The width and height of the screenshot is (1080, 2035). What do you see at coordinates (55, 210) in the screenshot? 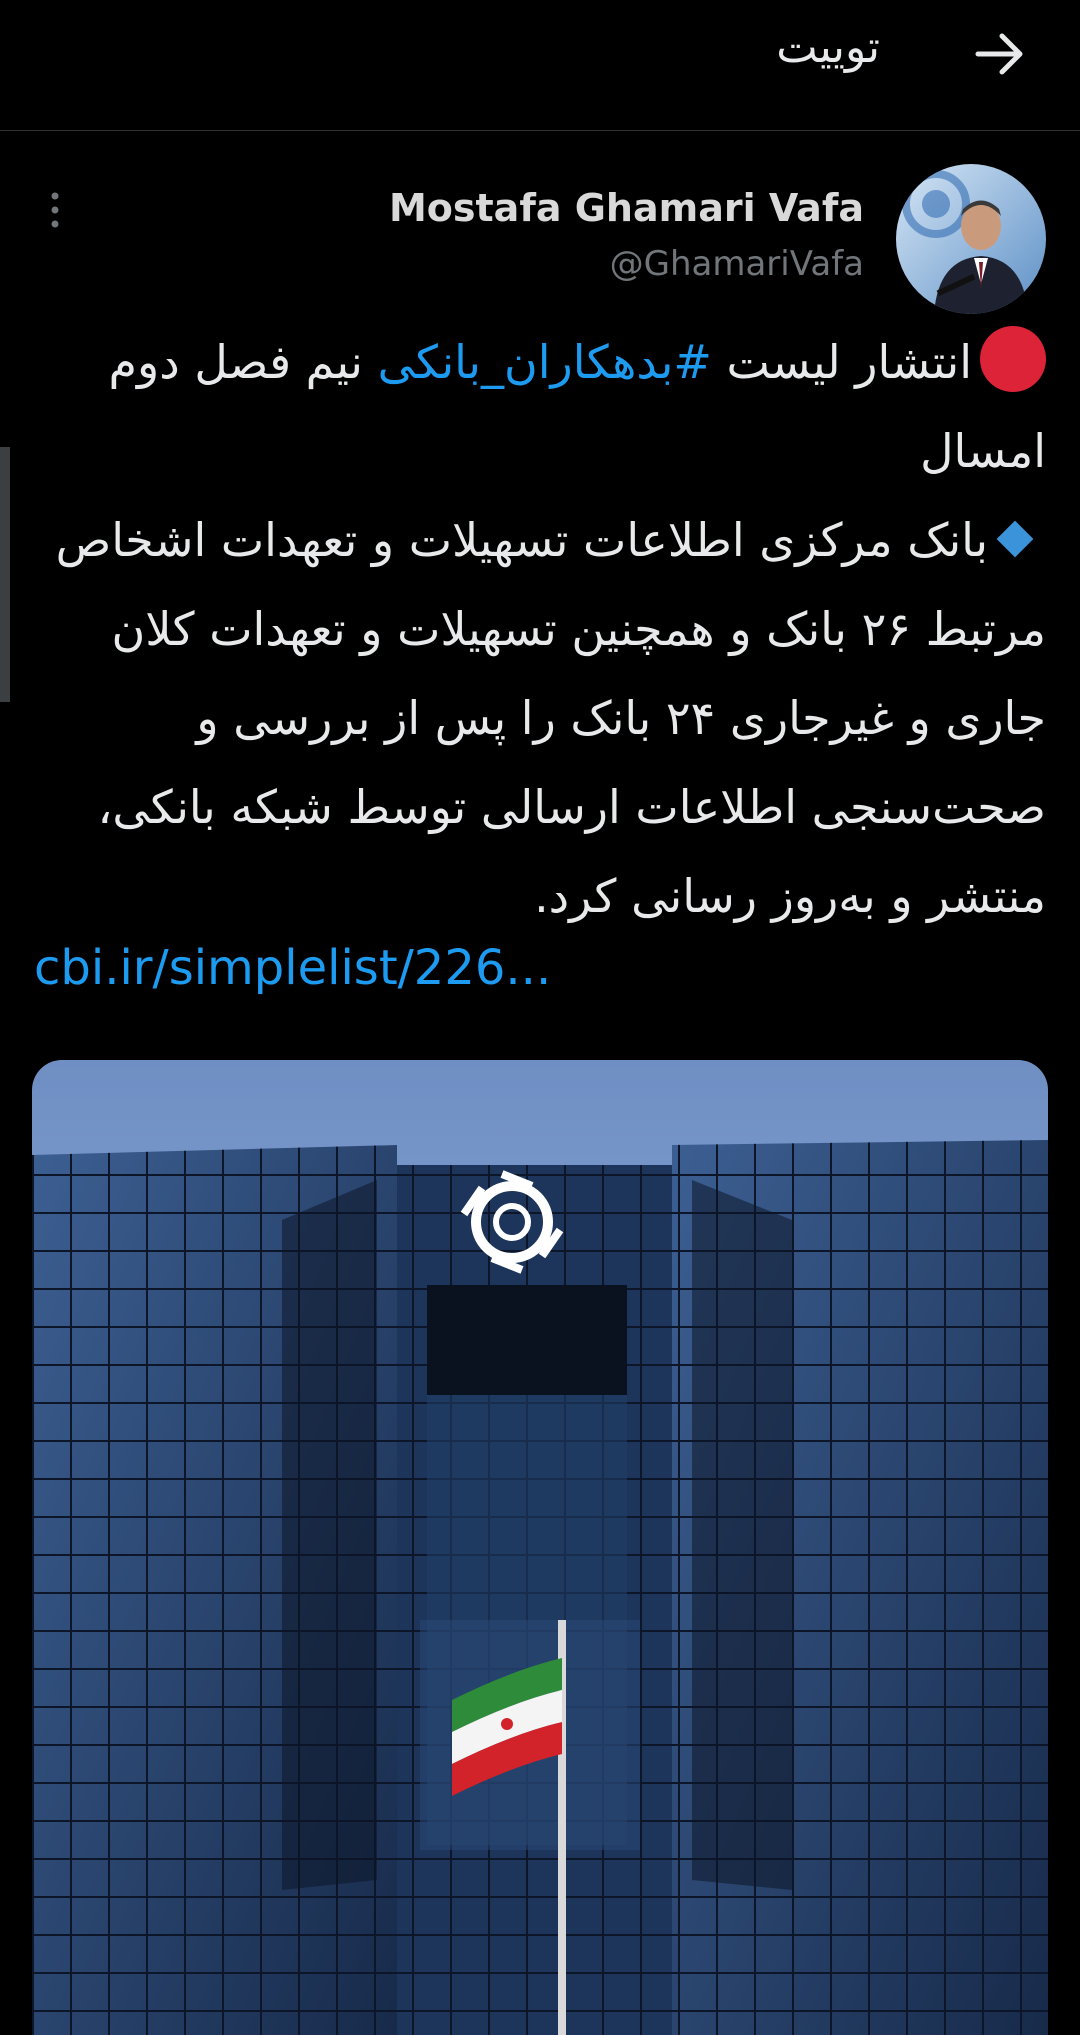
I see `more-vertical-icon` at bounding box center [55, 210].